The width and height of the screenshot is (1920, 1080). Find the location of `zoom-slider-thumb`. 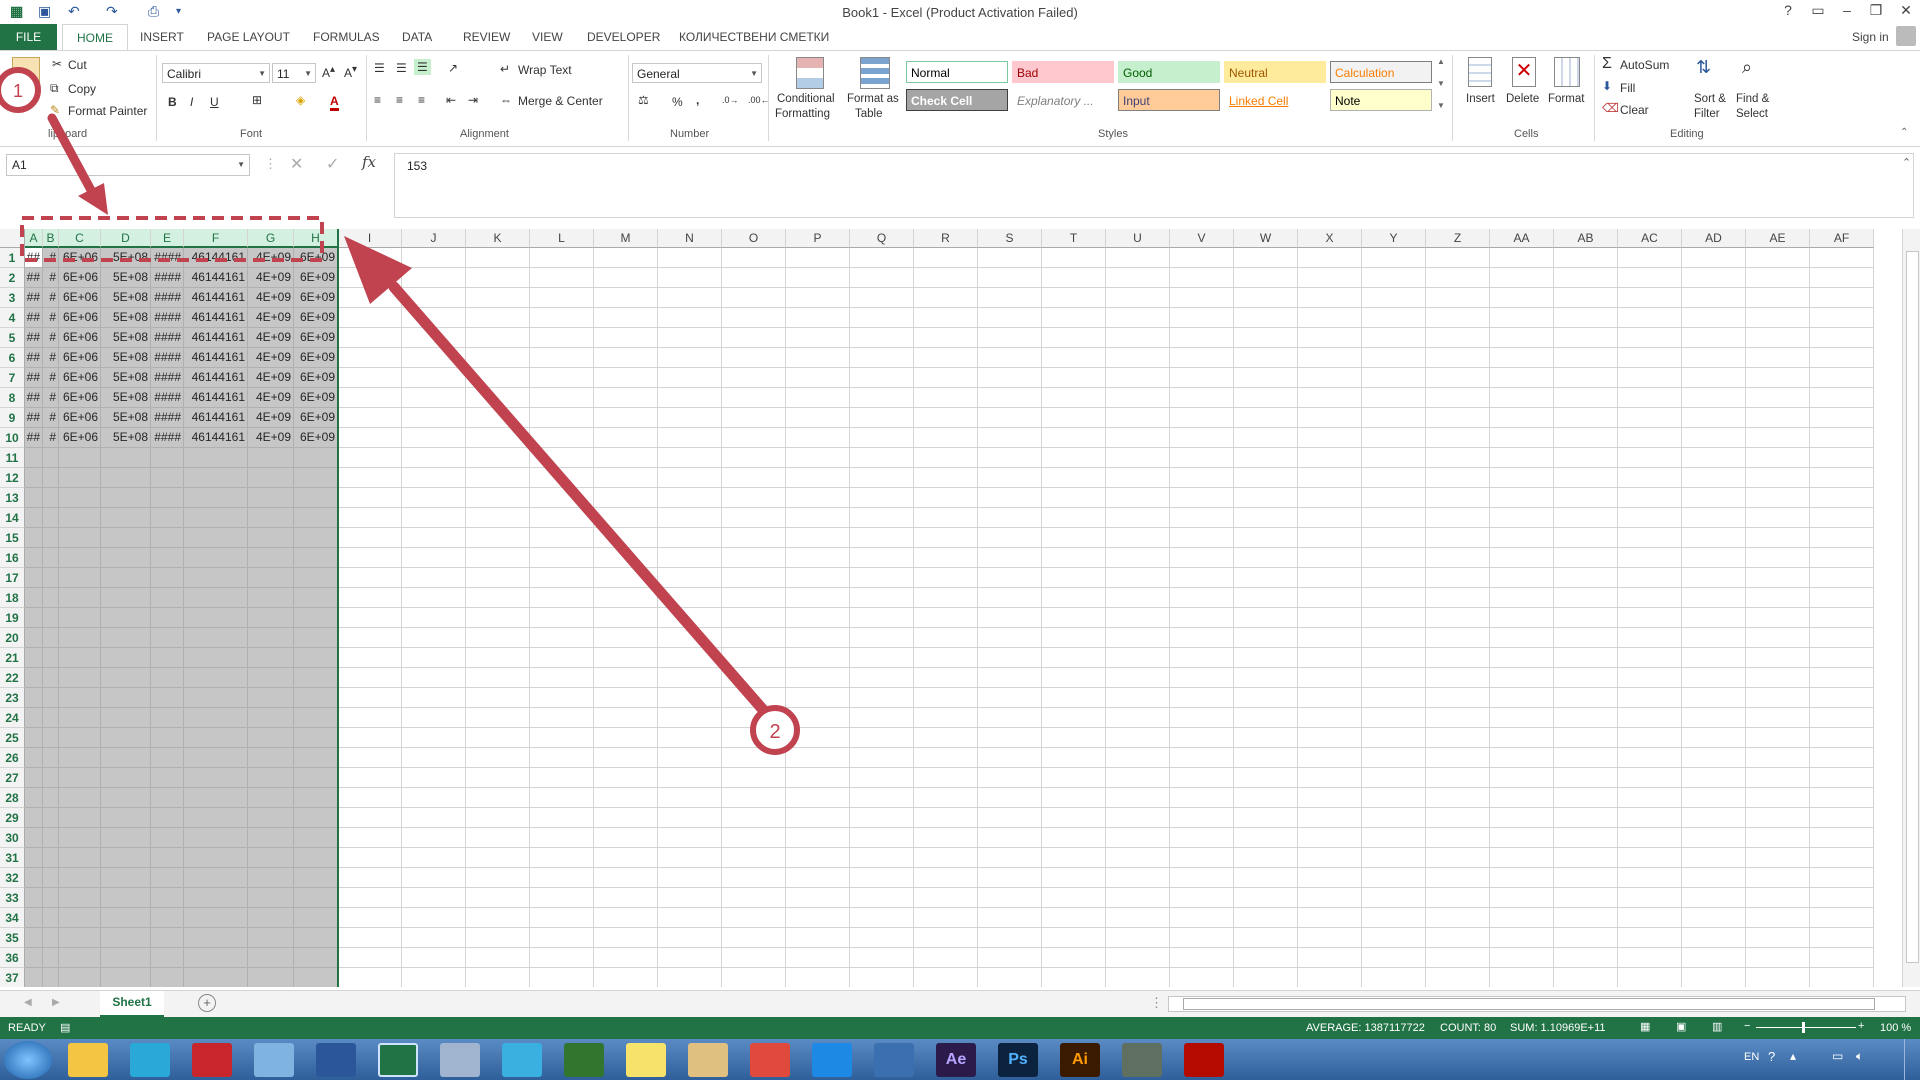

zoom-slider-thumb is located at coordinates (1803, 1027).